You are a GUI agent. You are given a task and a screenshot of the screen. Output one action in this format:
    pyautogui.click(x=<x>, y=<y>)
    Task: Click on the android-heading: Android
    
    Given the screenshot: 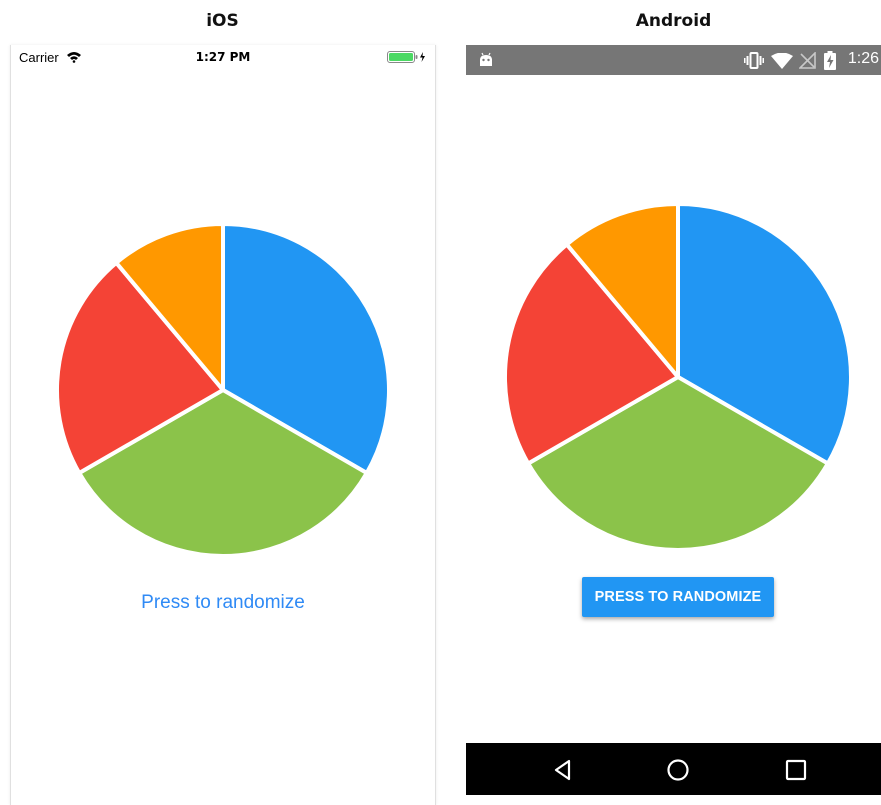 What is the action you would take?
    pyautogui.click(x=673, y=21)
    